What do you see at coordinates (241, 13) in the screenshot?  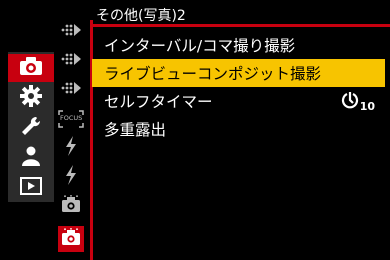 I see `page-header: その他(写真)2` at bounding box center [241, 13].